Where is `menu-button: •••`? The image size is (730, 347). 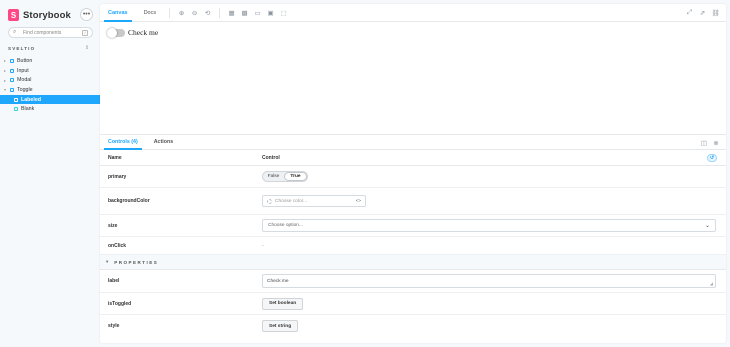
menu-button: ••• is located at coordinates (86, 14).